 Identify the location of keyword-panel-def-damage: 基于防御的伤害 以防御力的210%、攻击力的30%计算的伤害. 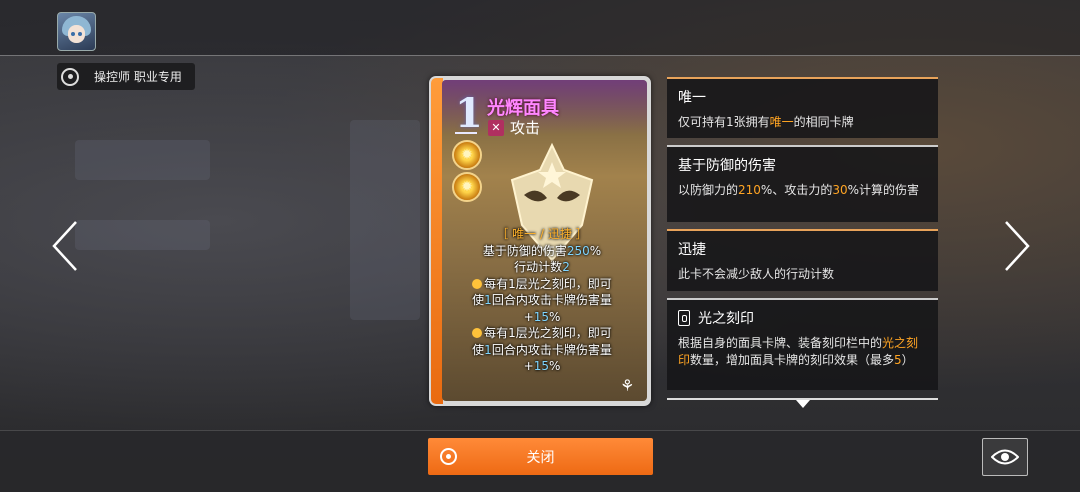
(802, 183).